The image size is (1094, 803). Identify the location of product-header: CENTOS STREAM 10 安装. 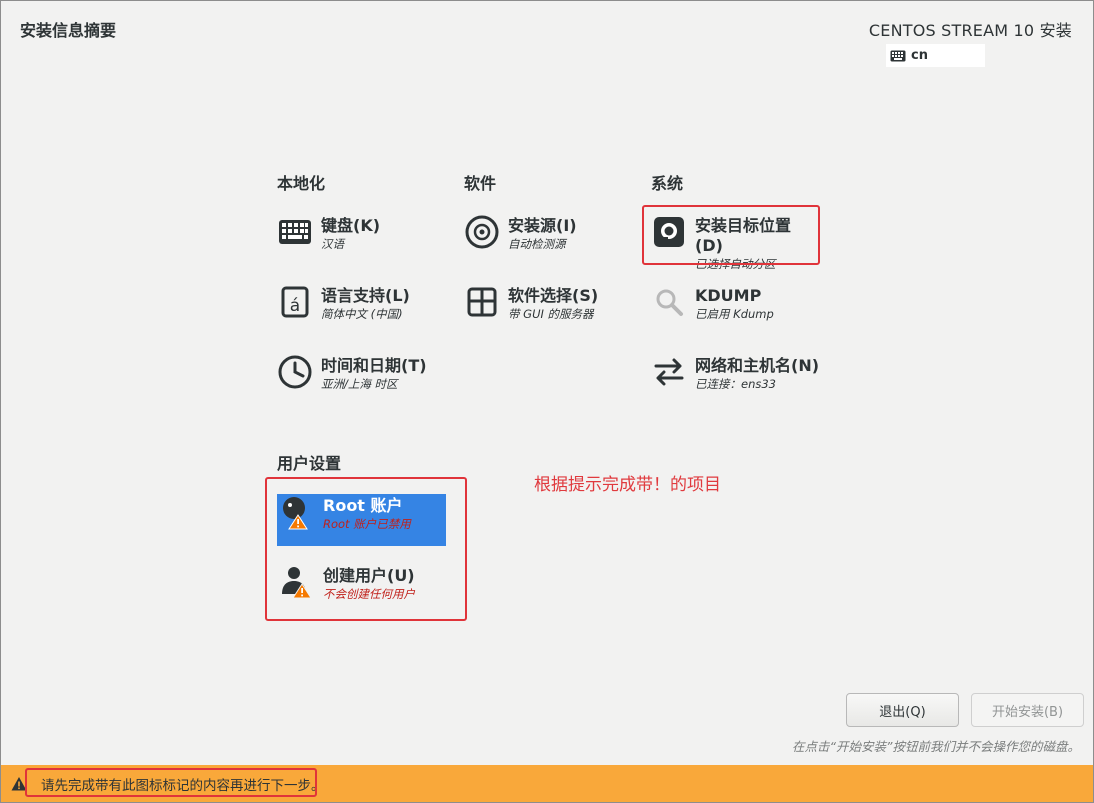
(970, 29).